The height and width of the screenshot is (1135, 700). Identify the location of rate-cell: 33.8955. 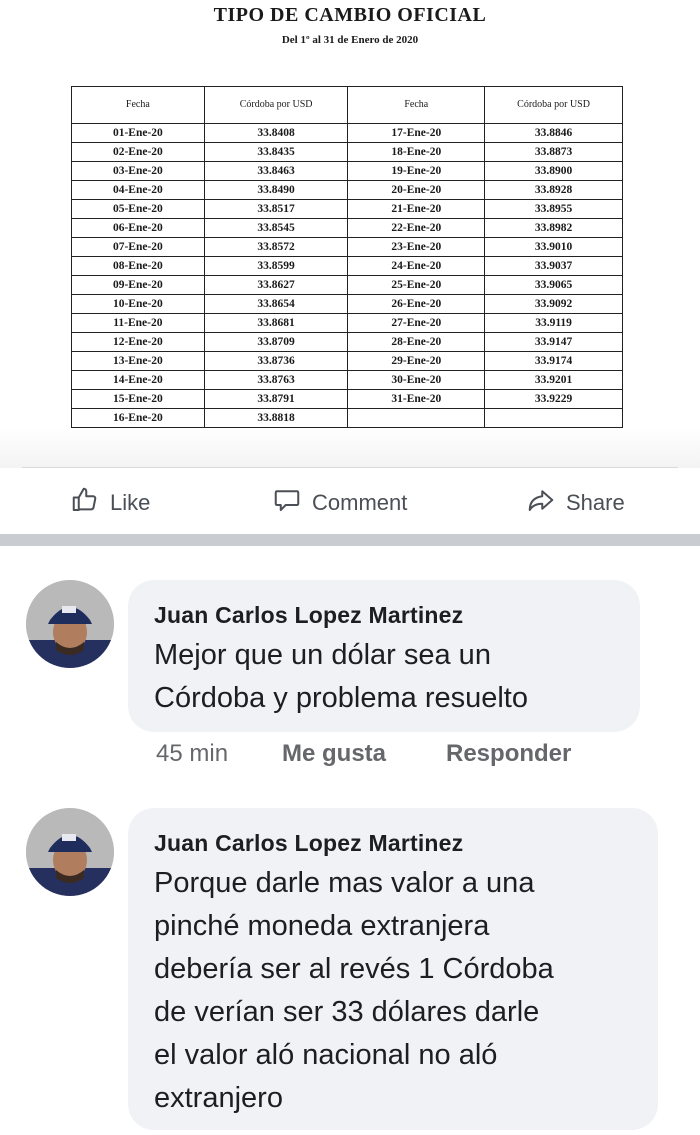
(553, 209).